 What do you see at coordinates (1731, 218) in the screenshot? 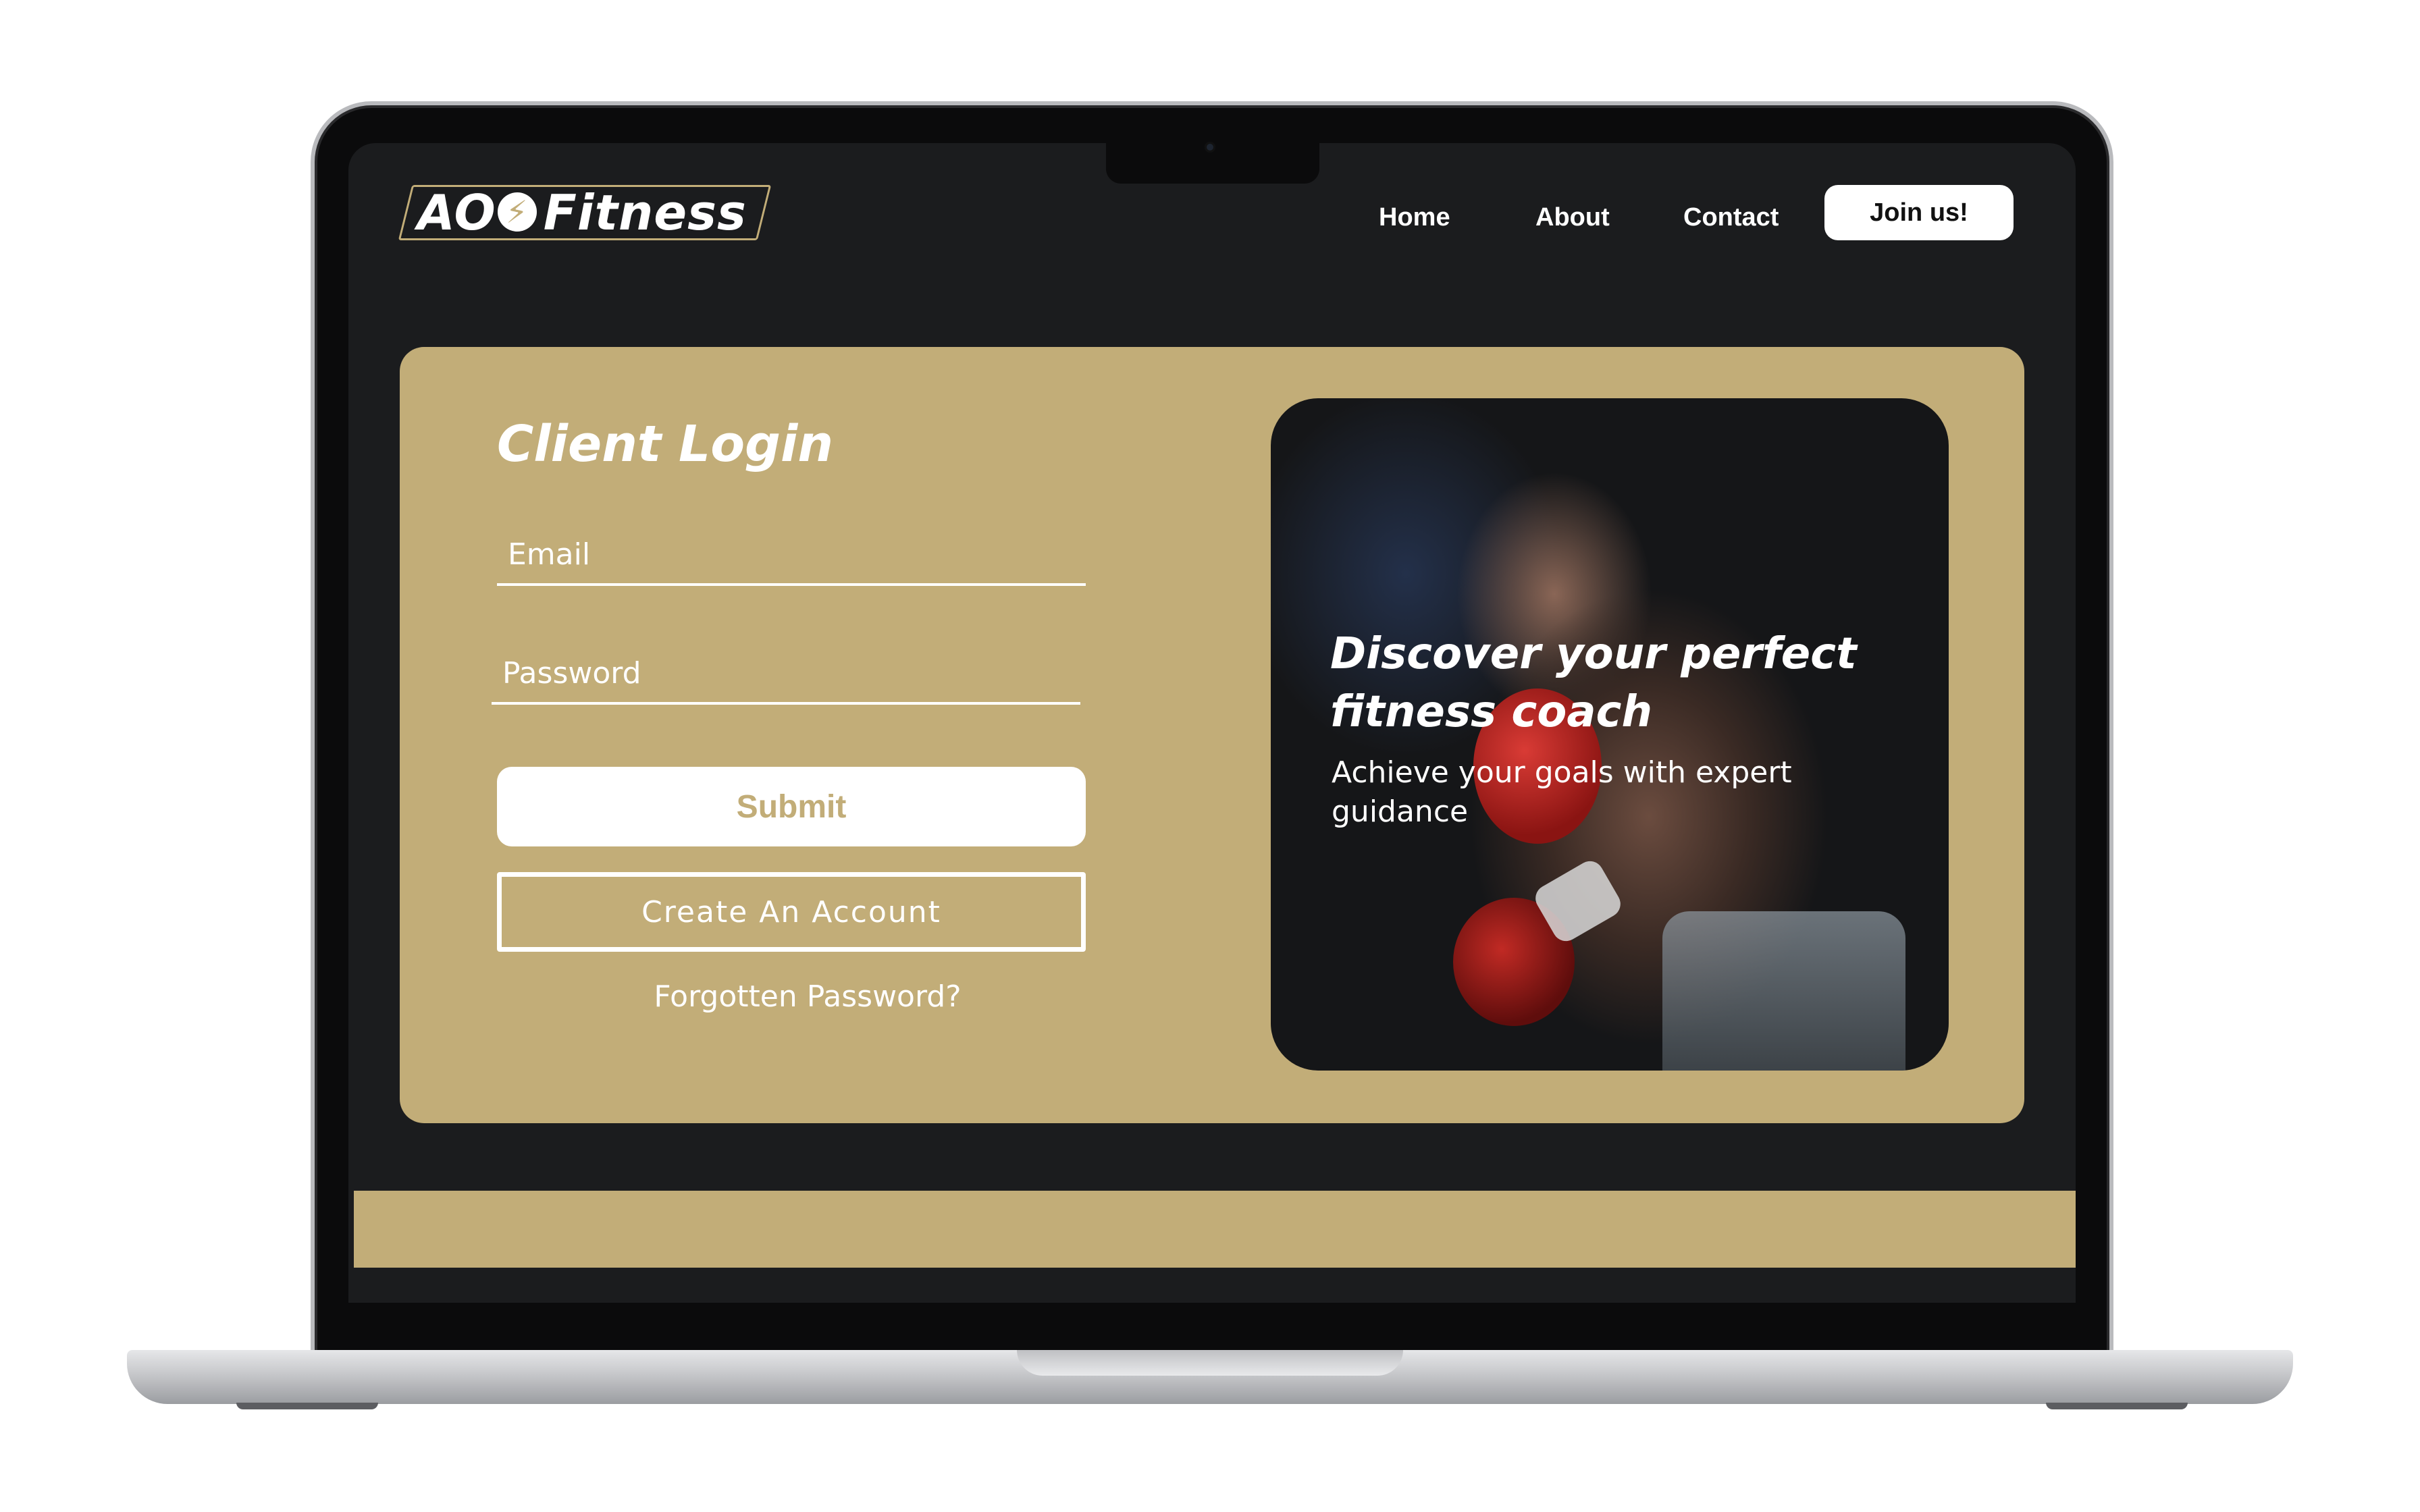
I see `nav-link-contact: Contact` at bounding box center [1731, 218].